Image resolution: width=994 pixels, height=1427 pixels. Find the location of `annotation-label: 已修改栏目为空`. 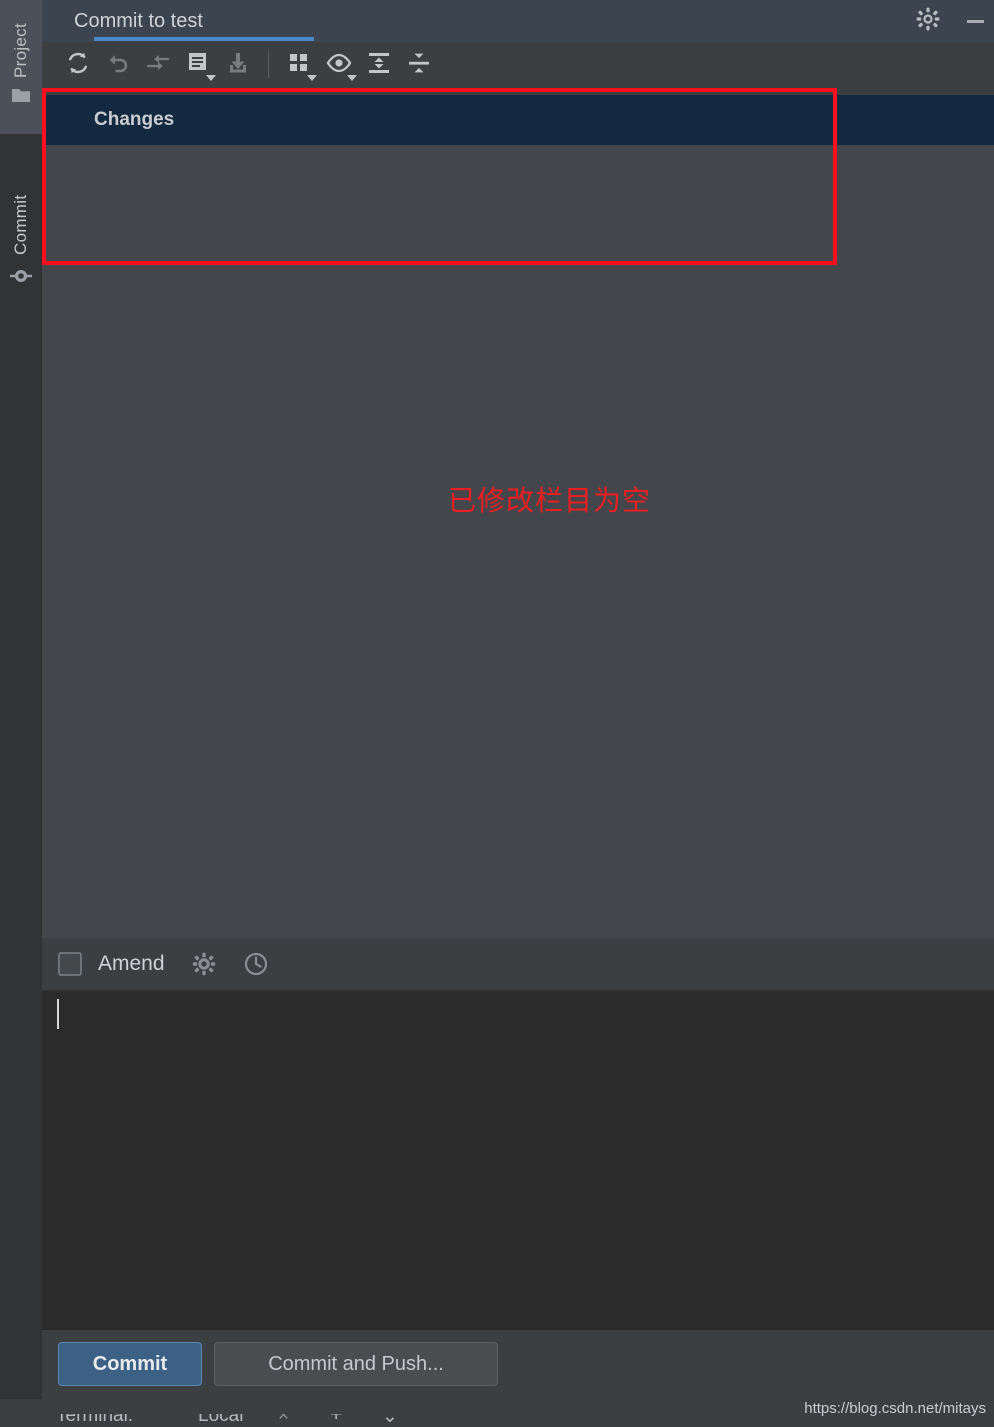

annotation-label: 已修改栏目为空 is located at coordinates (550, 500).